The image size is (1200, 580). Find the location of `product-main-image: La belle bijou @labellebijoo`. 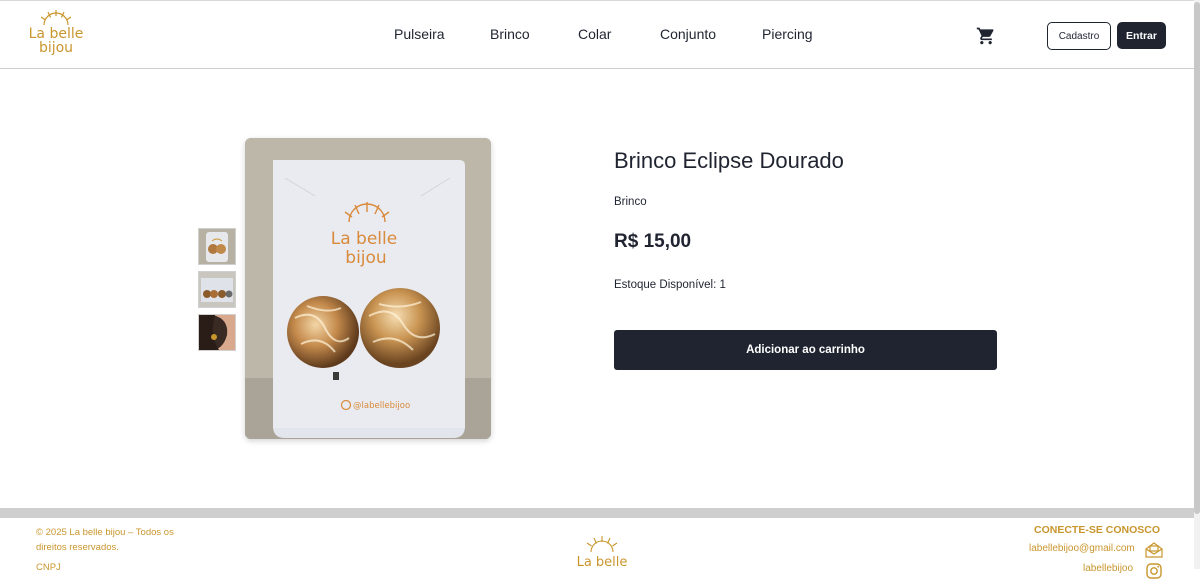

product-main-image: La belle bijou @labellebijoo is located at coordinates (368, 288).